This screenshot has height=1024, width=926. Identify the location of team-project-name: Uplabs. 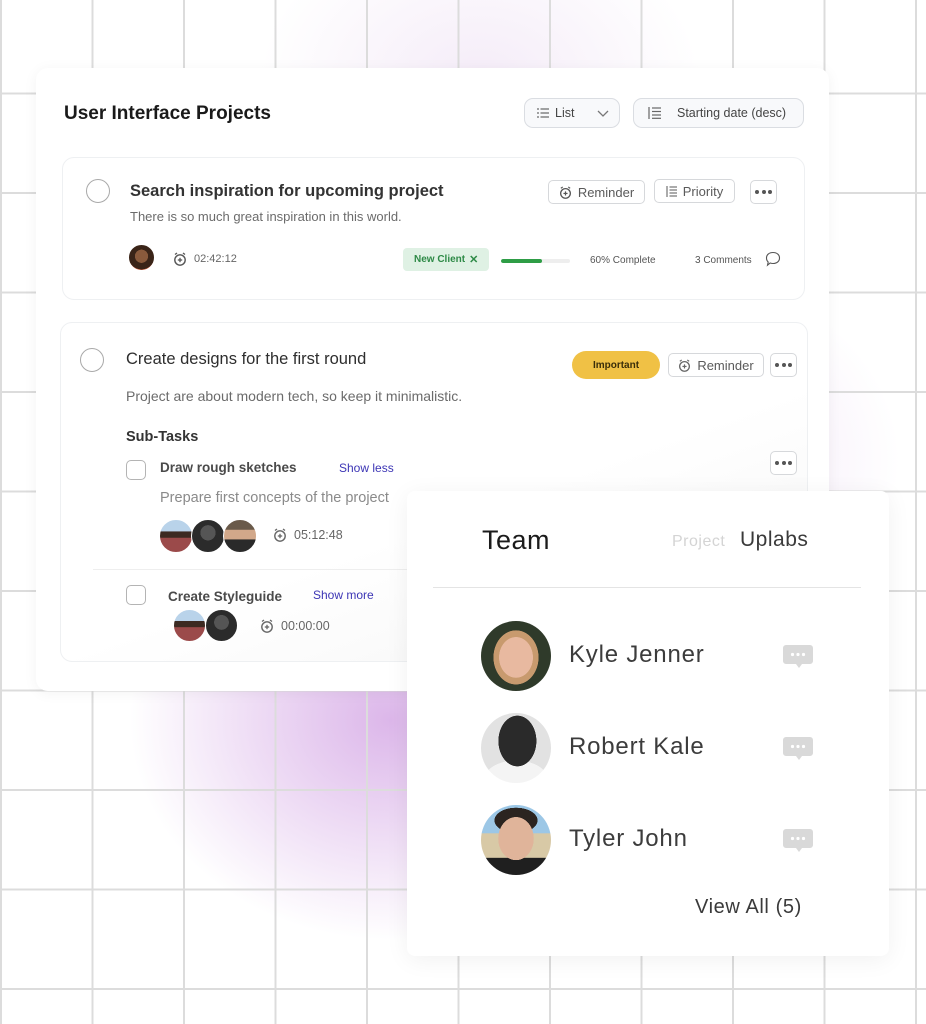
(774, 540).